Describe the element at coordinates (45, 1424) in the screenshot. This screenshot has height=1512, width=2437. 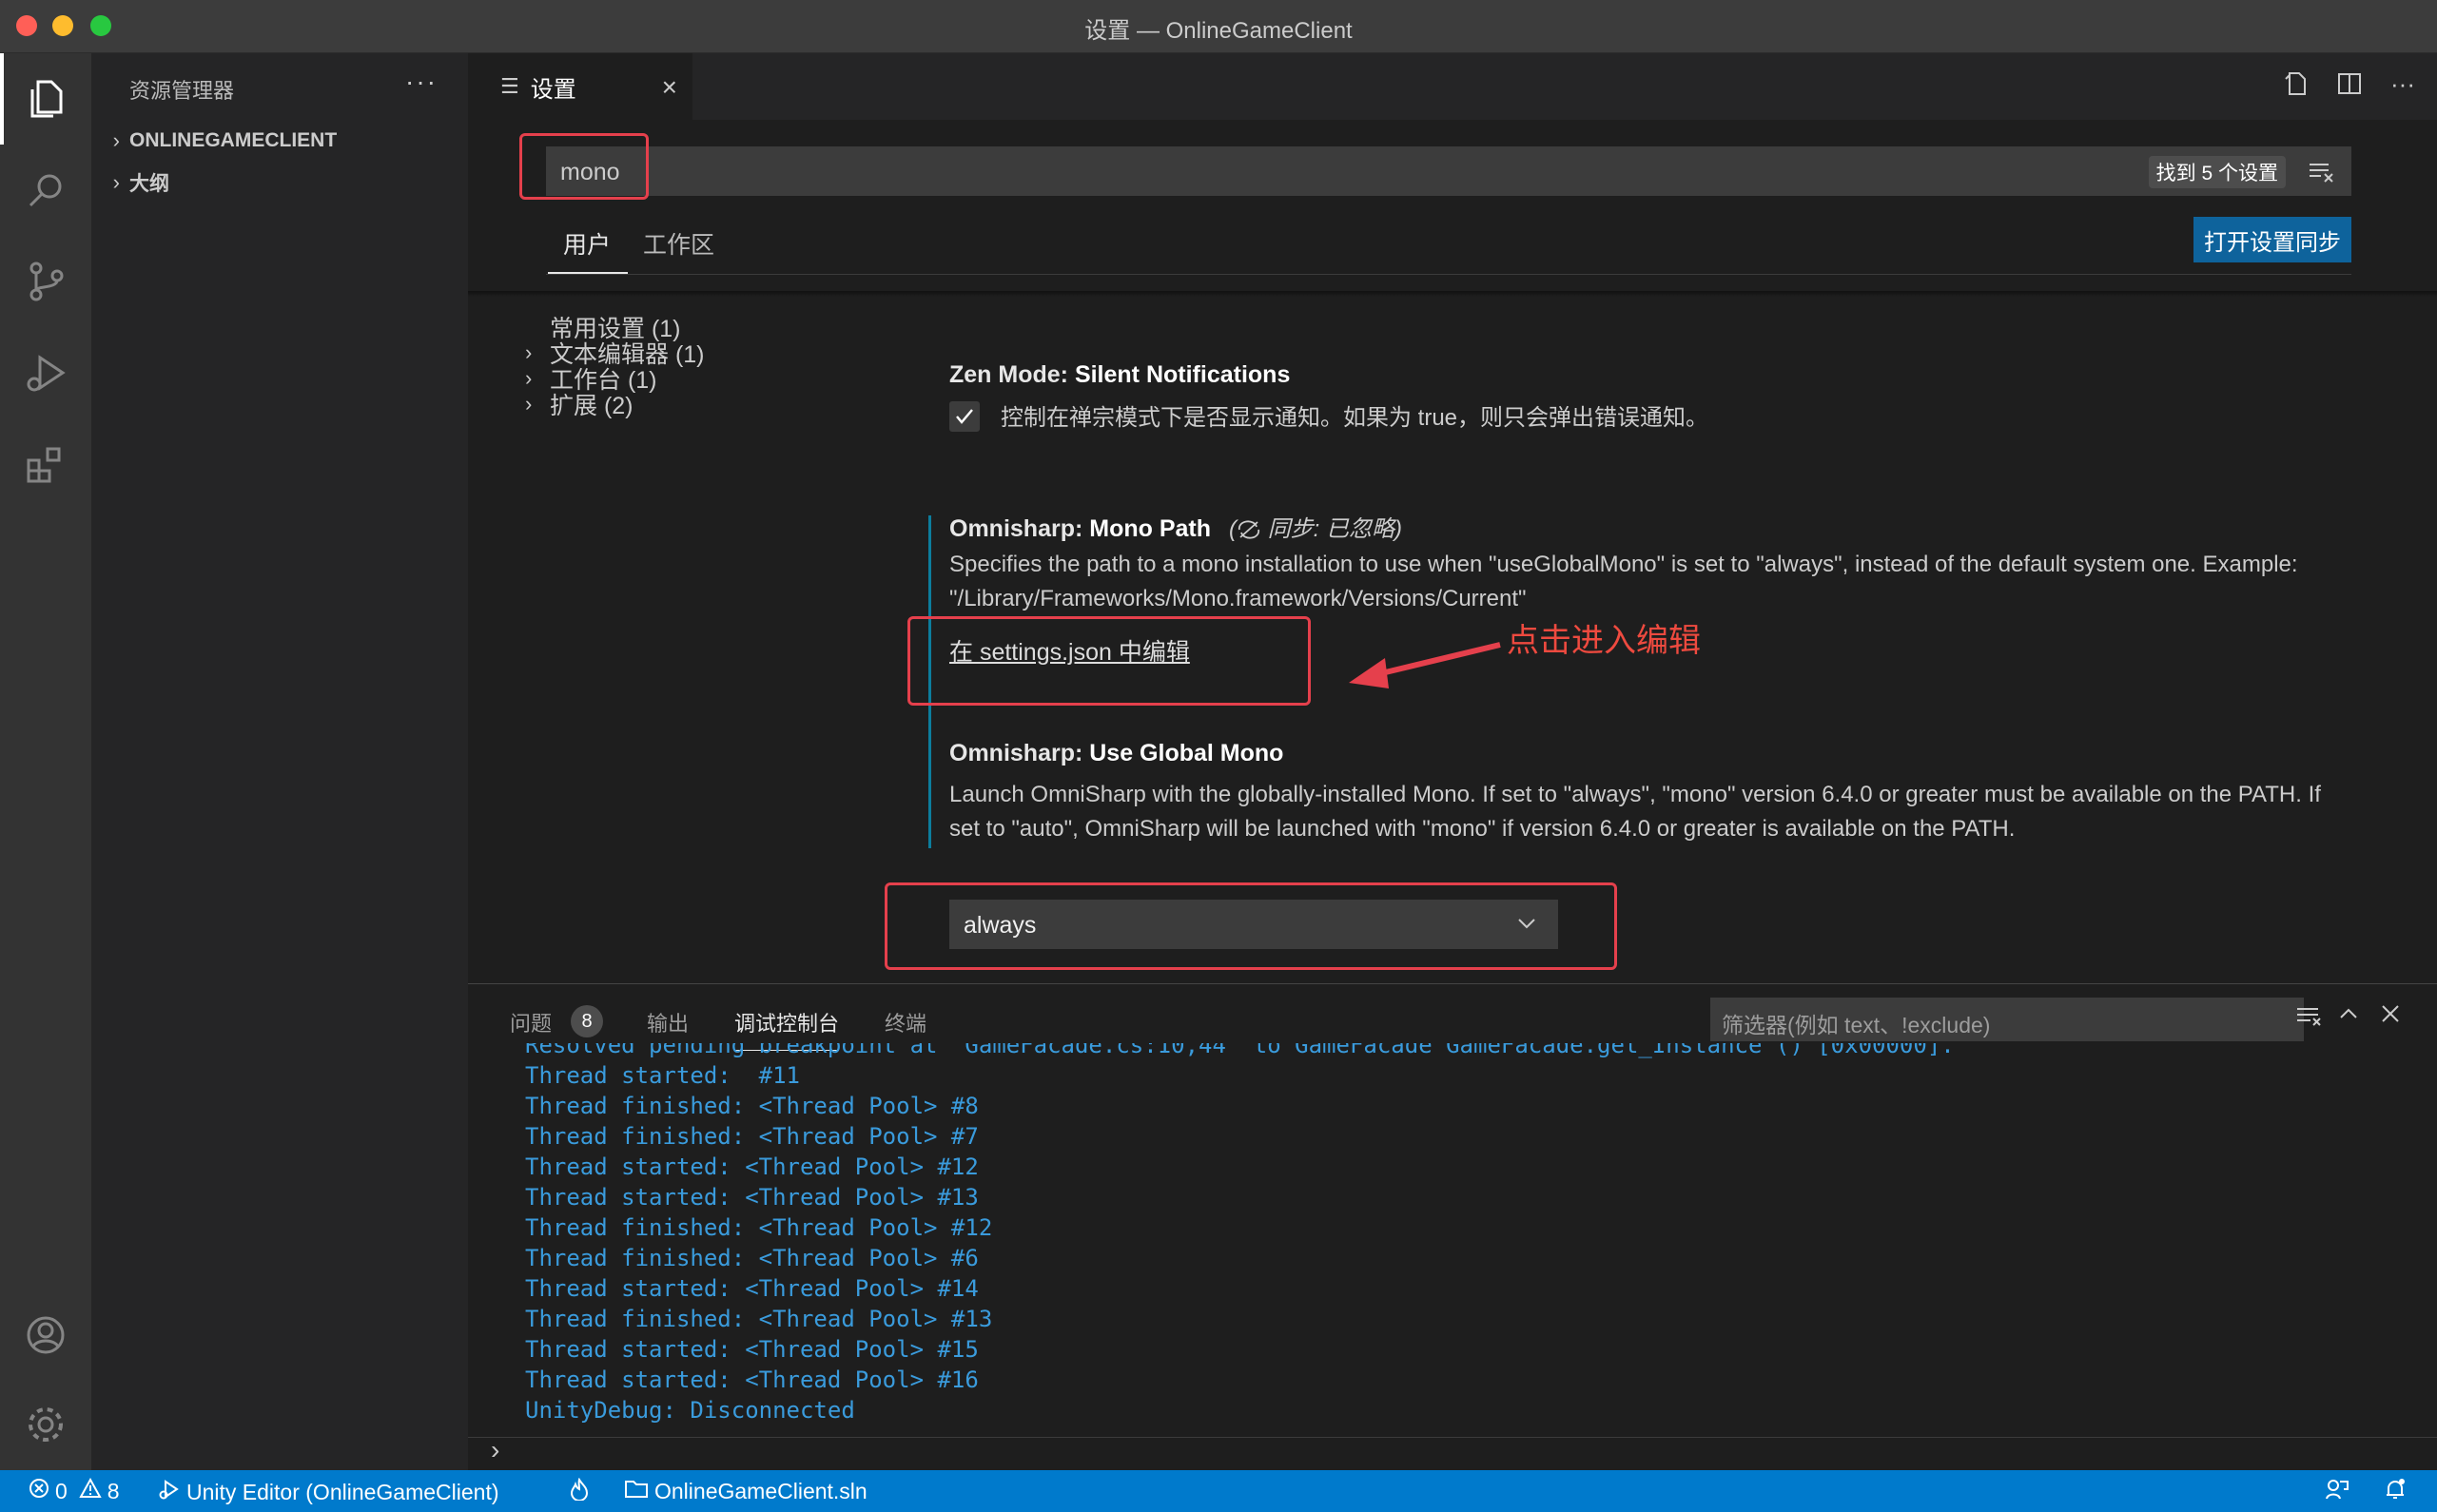
I see `manage-gear-icon` at that location.